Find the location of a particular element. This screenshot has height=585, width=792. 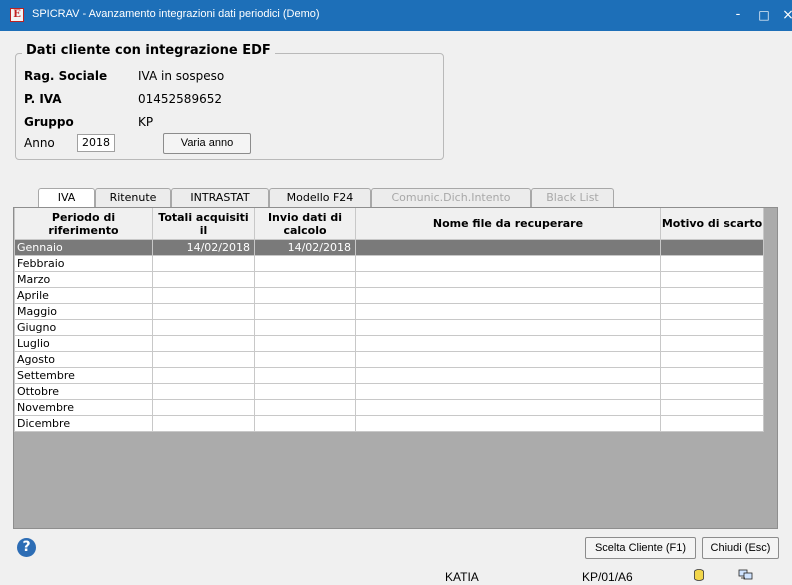

cell-totali: 14/02/2018 is located at coordinates (203, 247).